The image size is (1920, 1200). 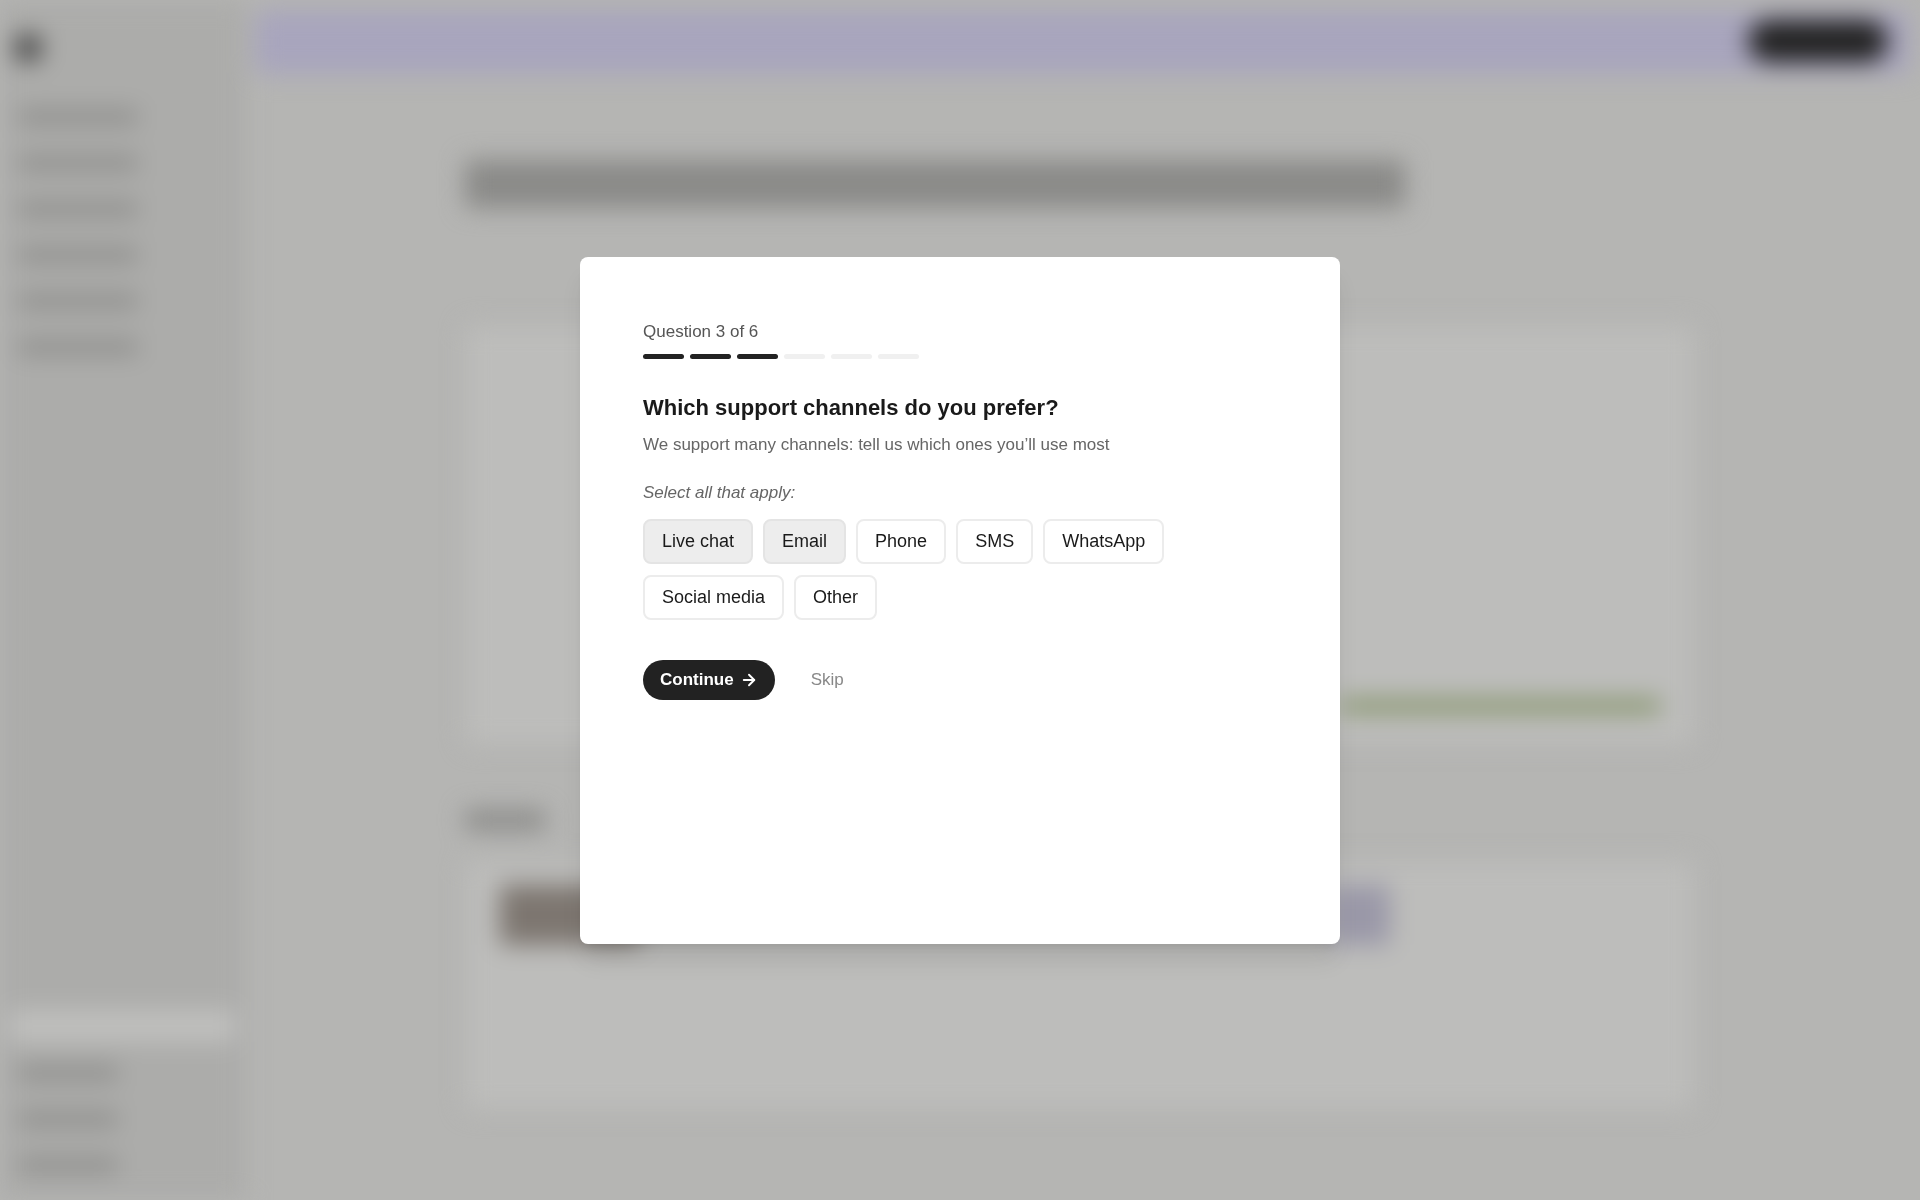 I want to click on option-chip: SMS, so click(x=995, y=541).